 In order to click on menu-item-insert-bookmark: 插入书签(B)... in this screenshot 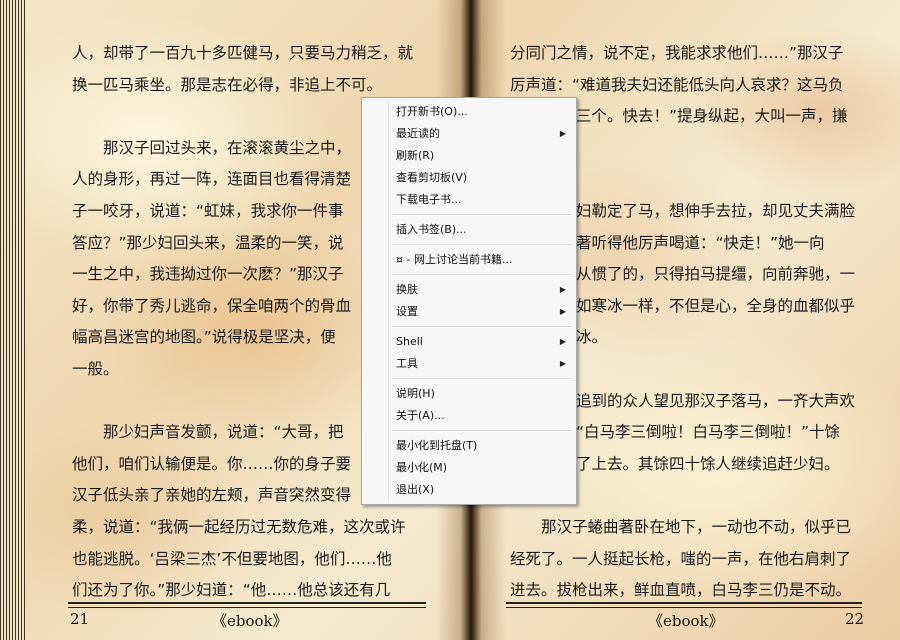, I will do `click(481, 230)`.